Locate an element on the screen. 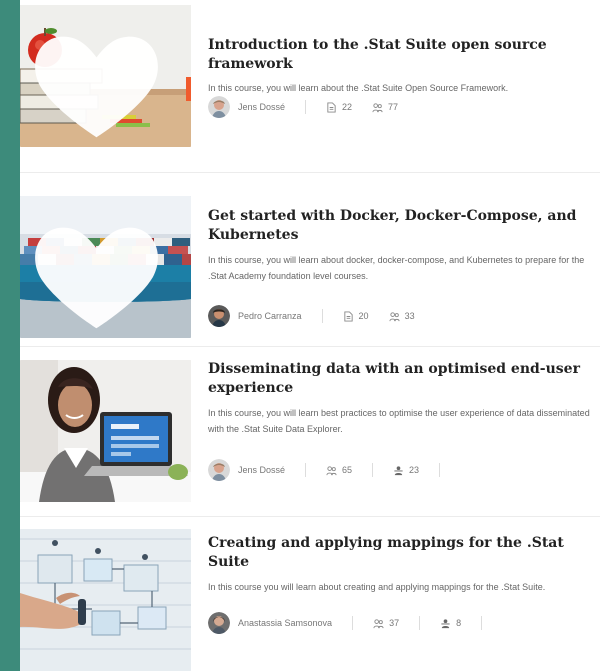  lessons-count: 22 is located at coordinates (339, 107).